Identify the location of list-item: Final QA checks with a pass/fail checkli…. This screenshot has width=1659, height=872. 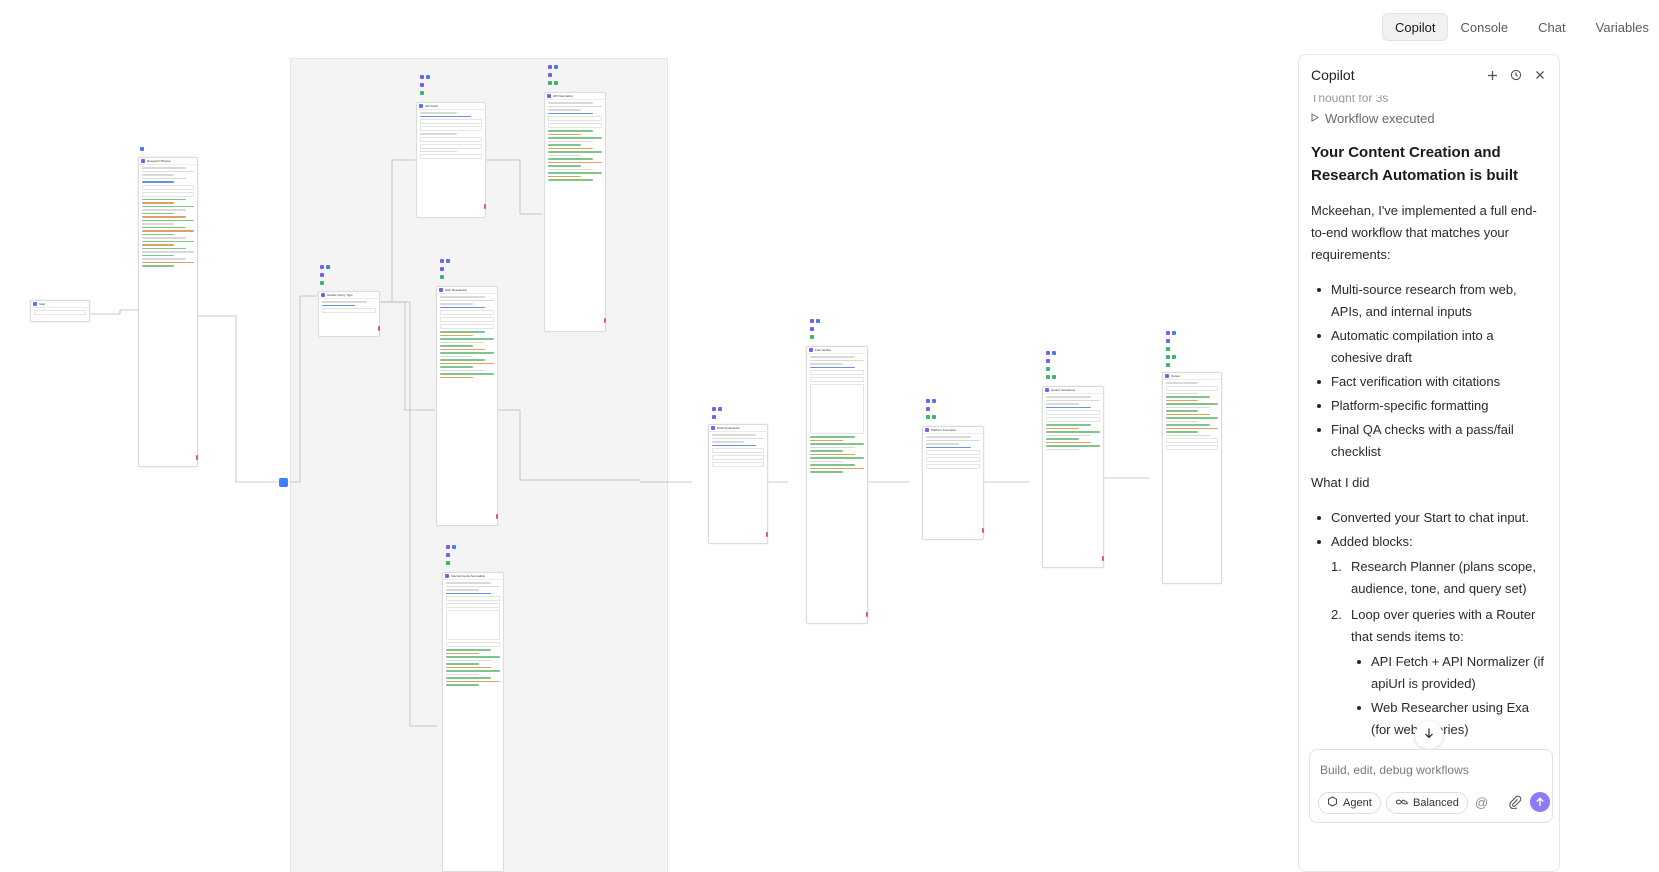
(1429, 441).